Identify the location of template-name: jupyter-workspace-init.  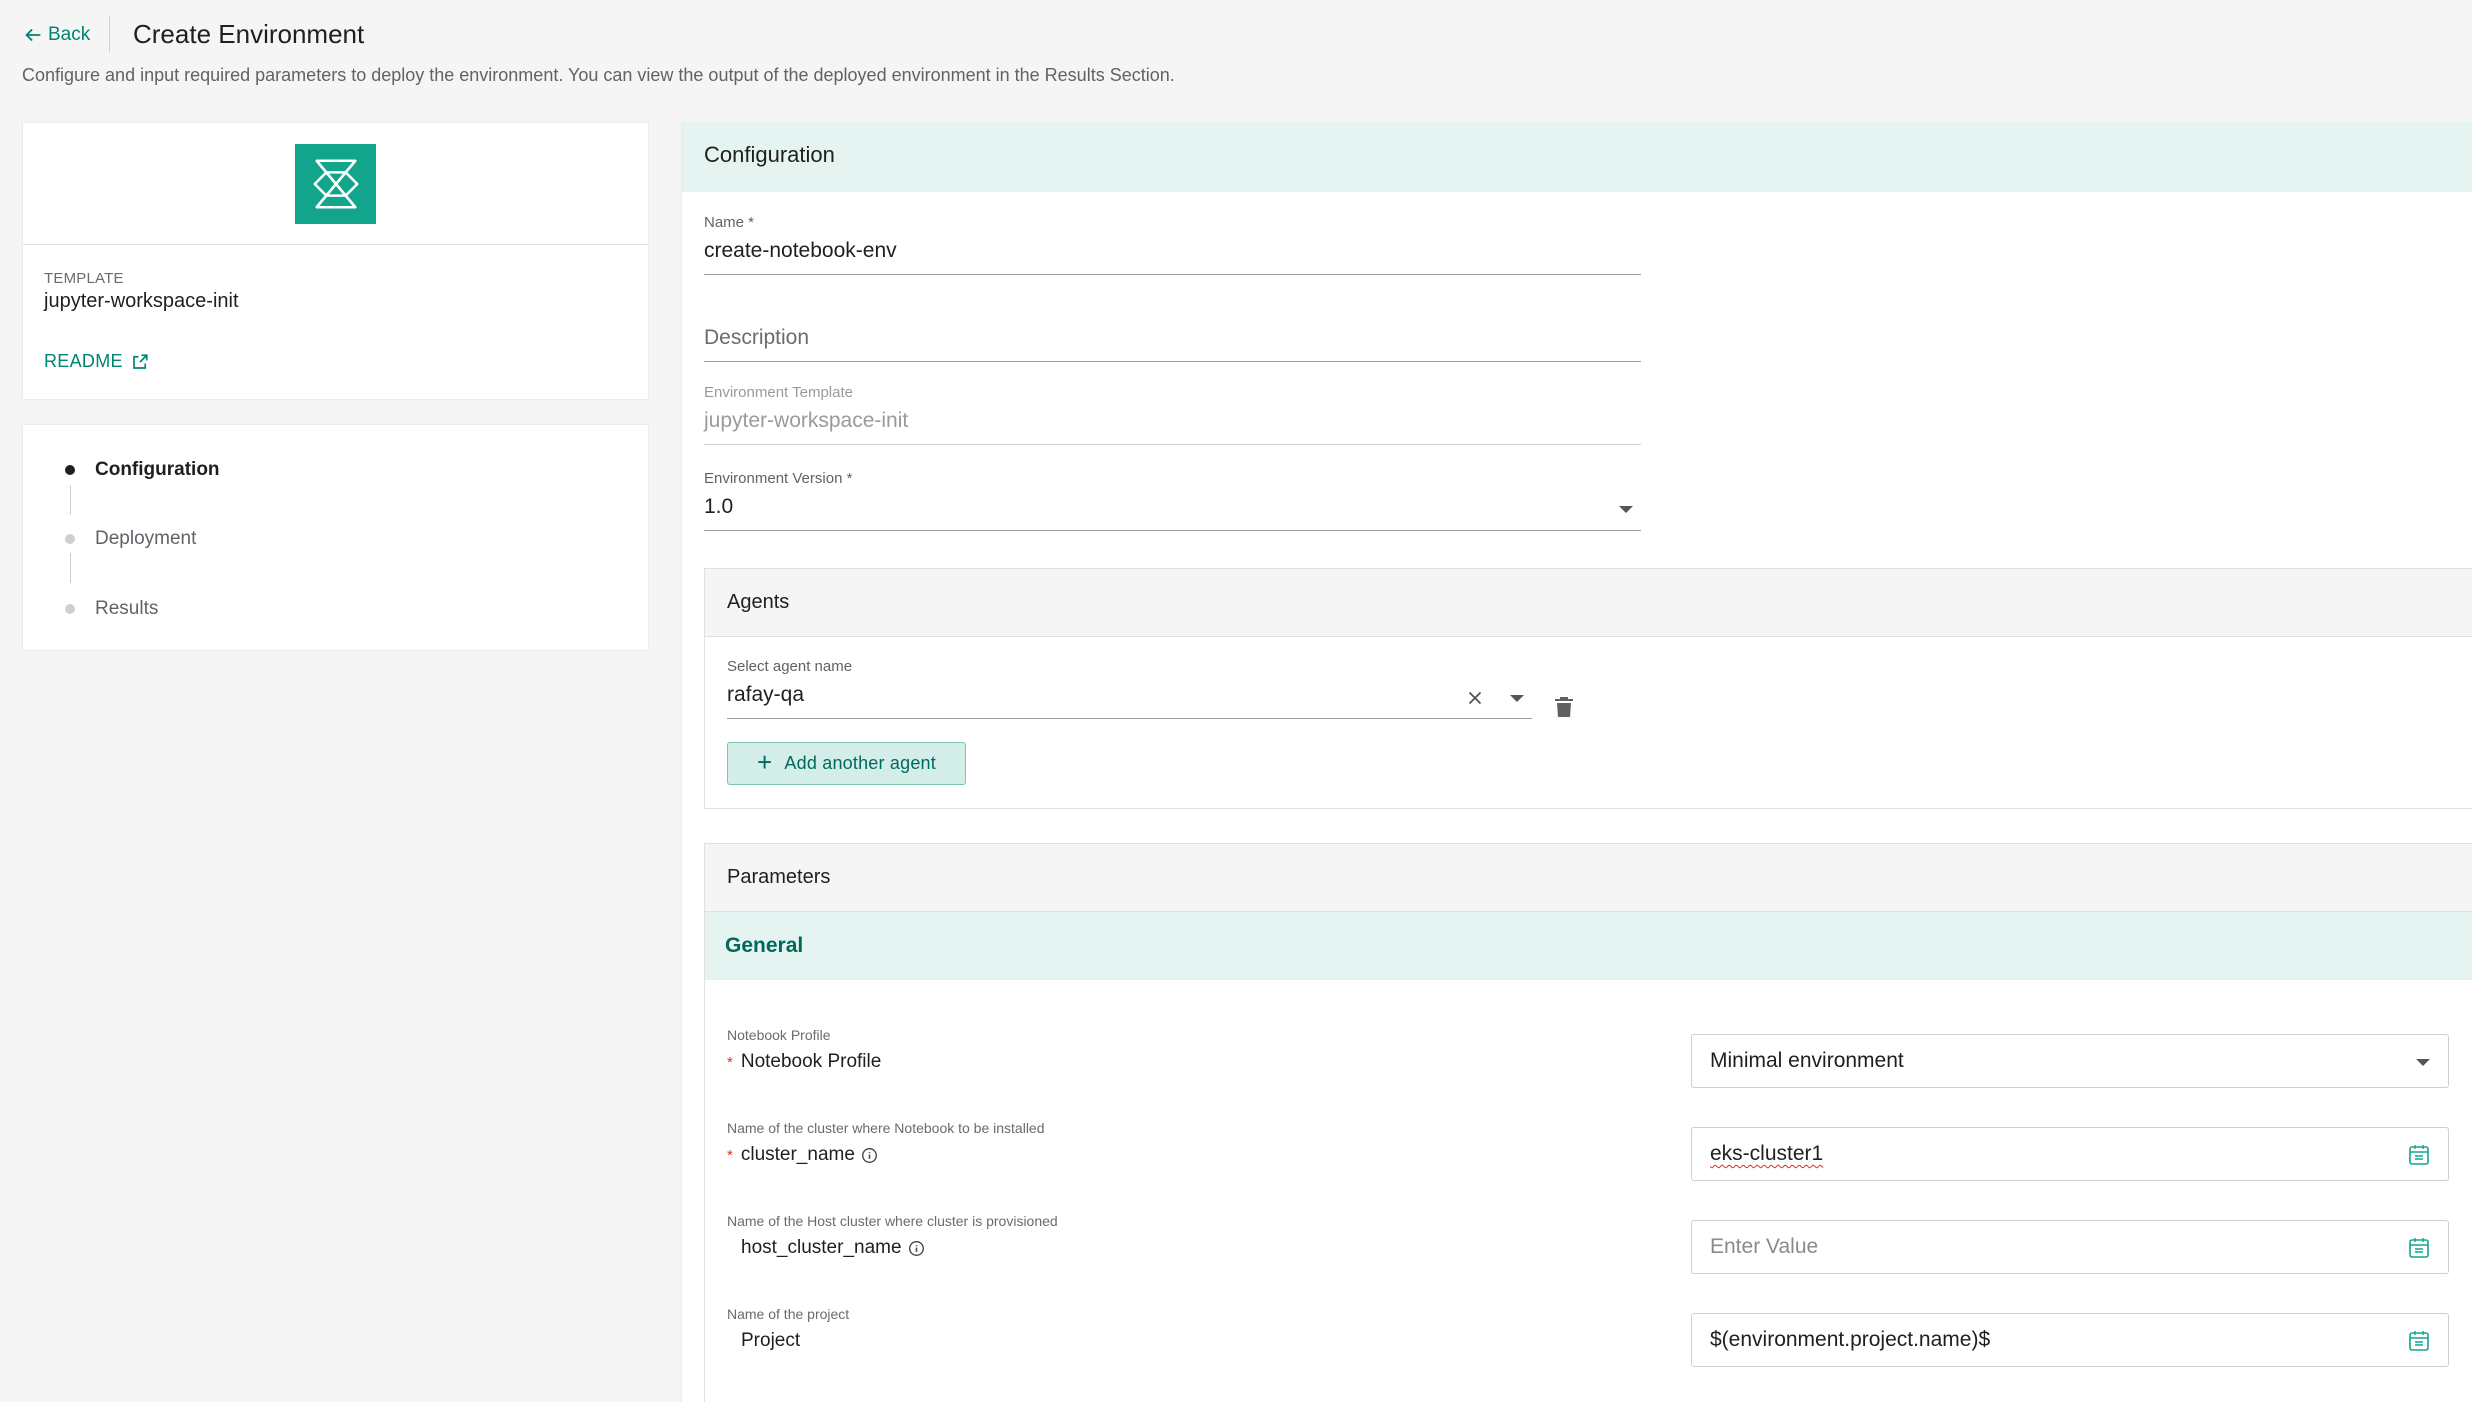
(141, 301).